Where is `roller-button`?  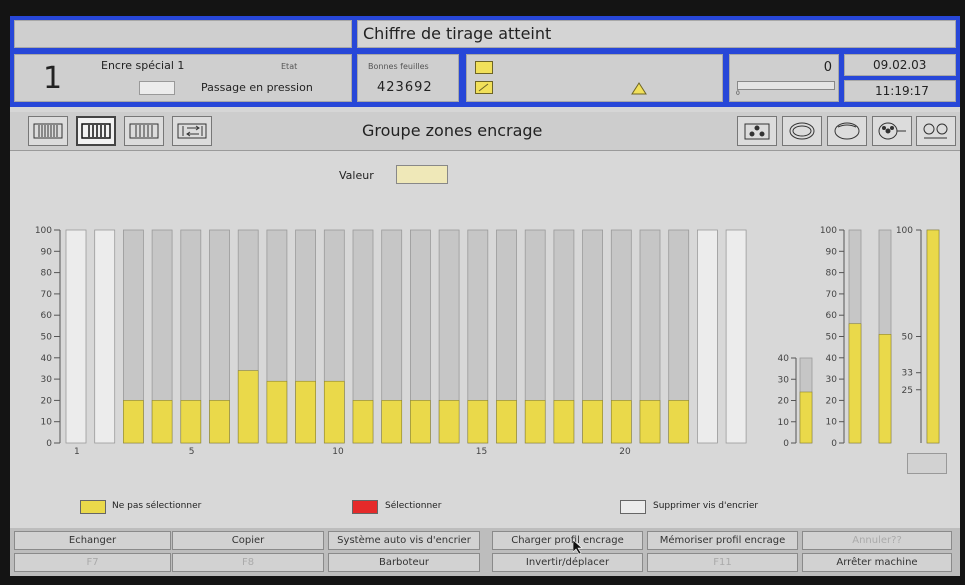
roller-button is located at coordinates (802, 131).